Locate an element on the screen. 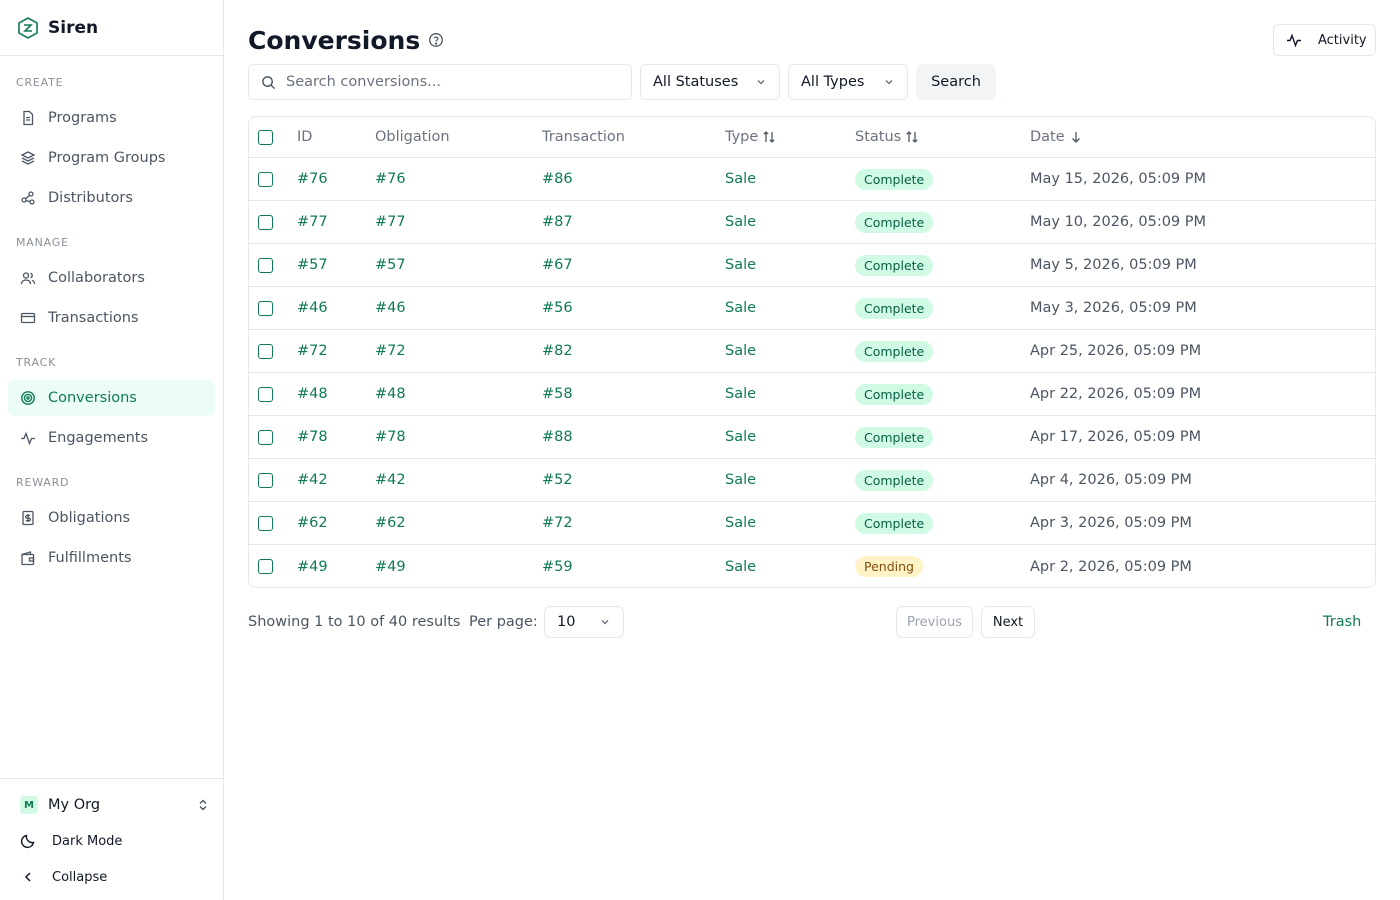 The width and height of the screenshot is (1400, 900). date-cell: May 5, 2026, 05:09 PM is located at coordinates (1113, 265).